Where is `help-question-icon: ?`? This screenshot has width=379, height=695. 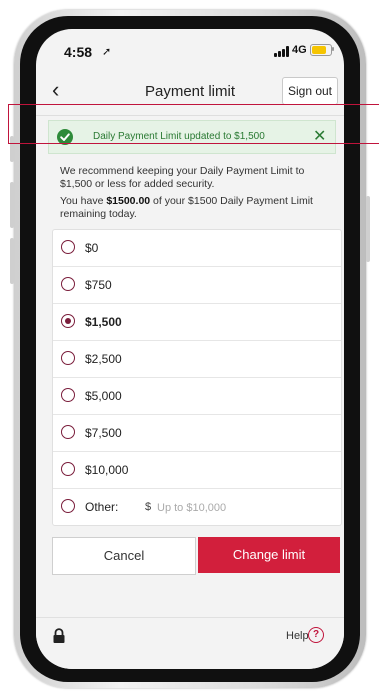 help-question-icon: ? is located at coordinates (316, 635).